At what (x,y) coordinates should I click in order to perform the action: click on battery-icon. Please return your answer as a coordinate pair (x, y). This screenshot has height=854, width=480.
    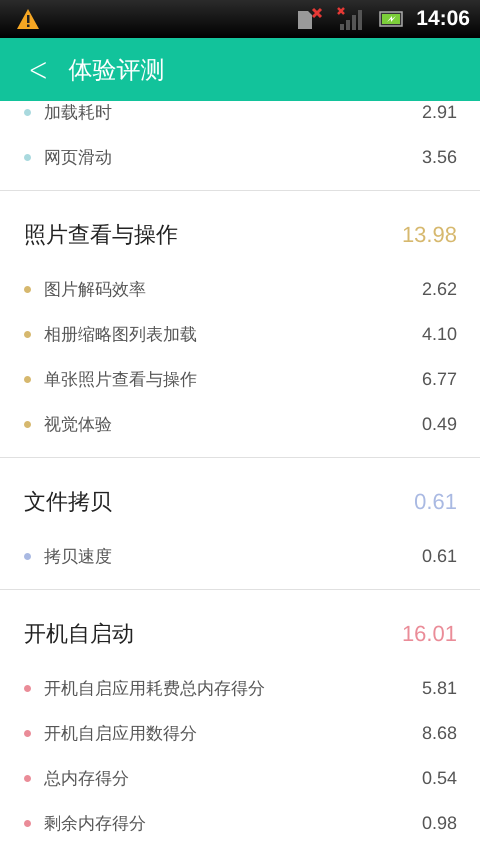
    Looking at the image, I should click on (391, 19).